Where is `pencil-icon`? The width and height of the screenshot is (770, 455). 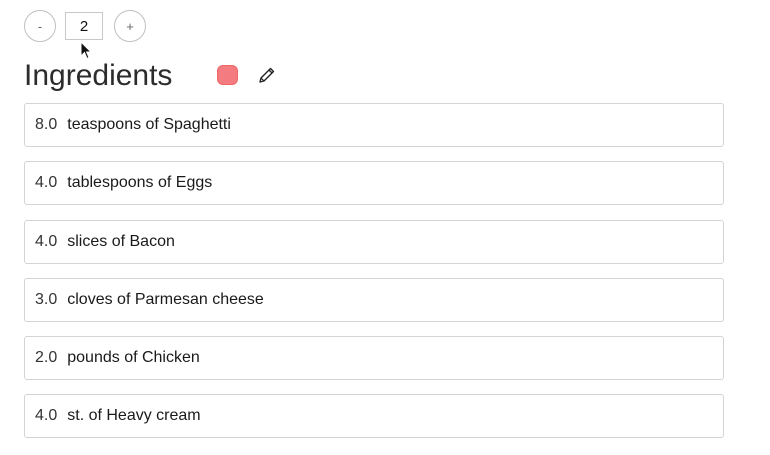
pencil-icon is located at coordinates (267, 75).